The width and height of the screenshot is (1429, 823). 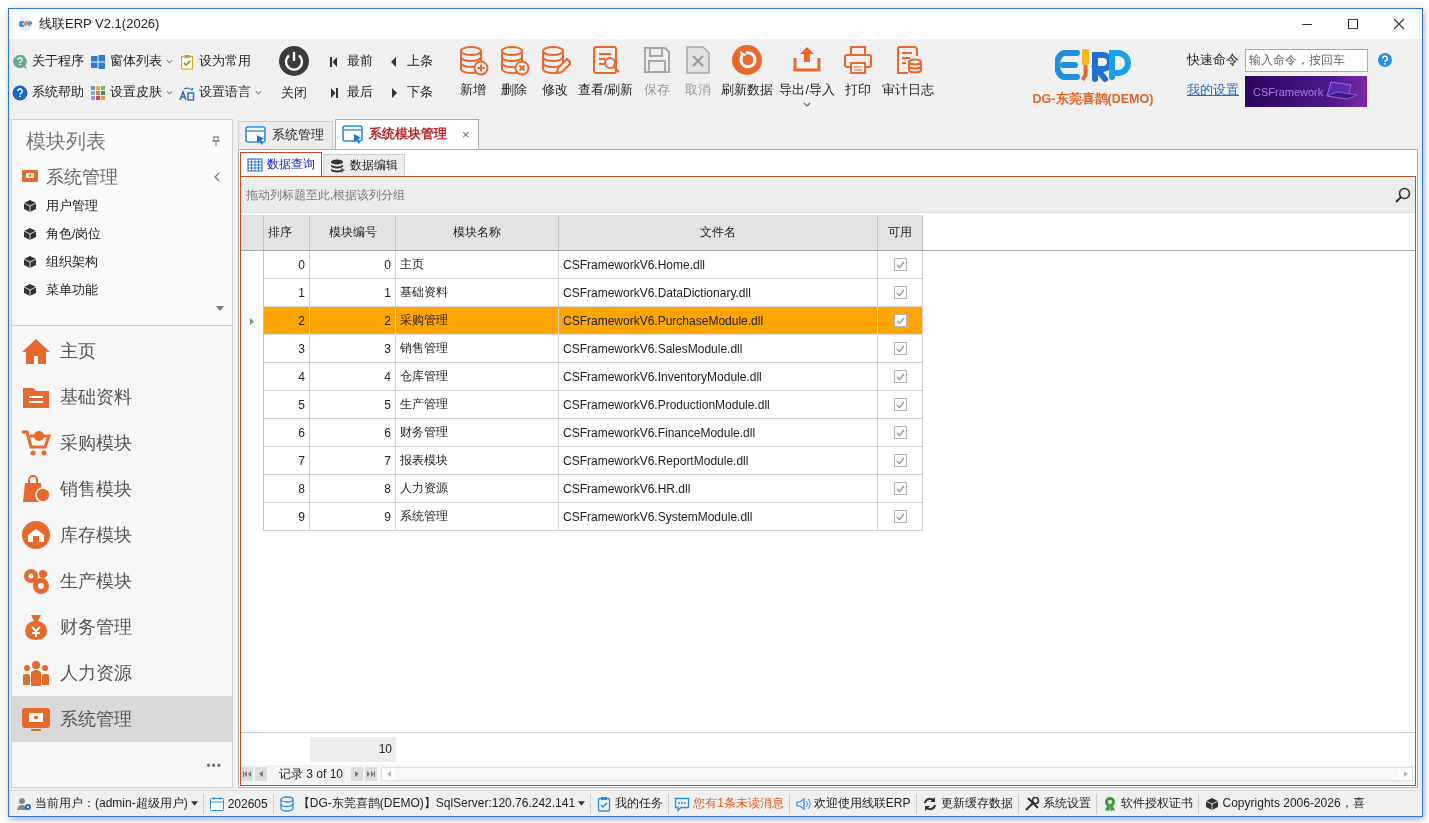 What do you see at coordinates (353, 433) in the screenshot?
I see `table-cell: 6` at bounding box center [353, 433].